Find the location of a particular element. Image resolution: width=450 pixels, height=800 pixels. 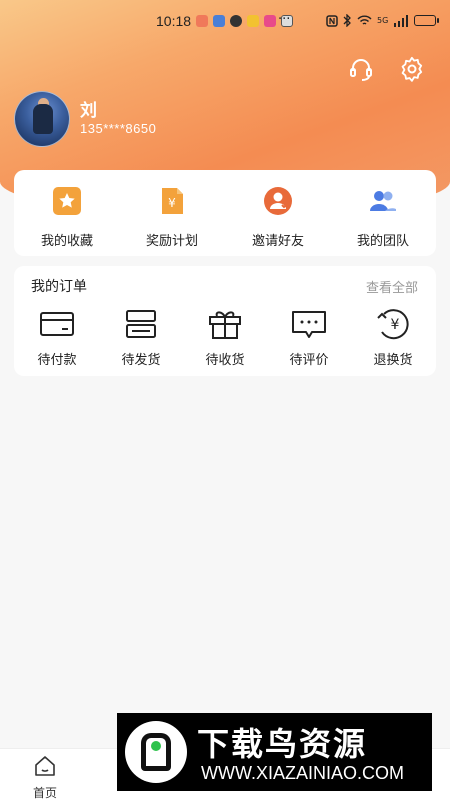

gear-icon is located at coordinates (412, 69).